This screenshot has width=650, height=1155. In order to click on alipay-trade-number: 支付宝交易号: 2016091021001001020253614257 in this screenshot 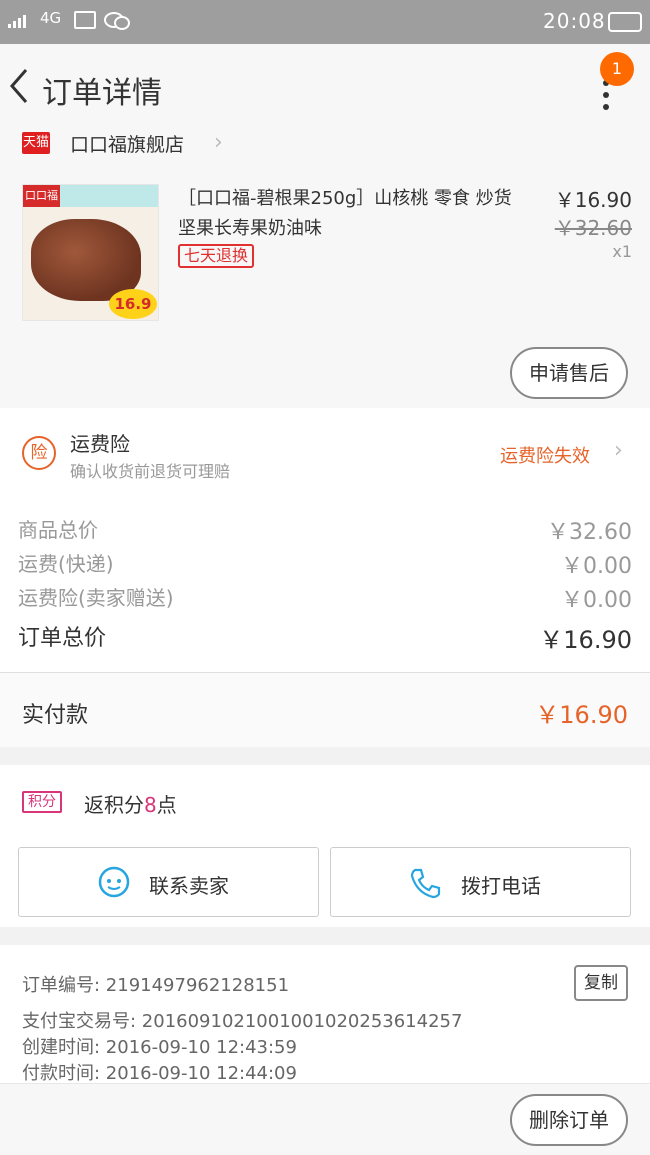, I will do `click(242, 1021)`.